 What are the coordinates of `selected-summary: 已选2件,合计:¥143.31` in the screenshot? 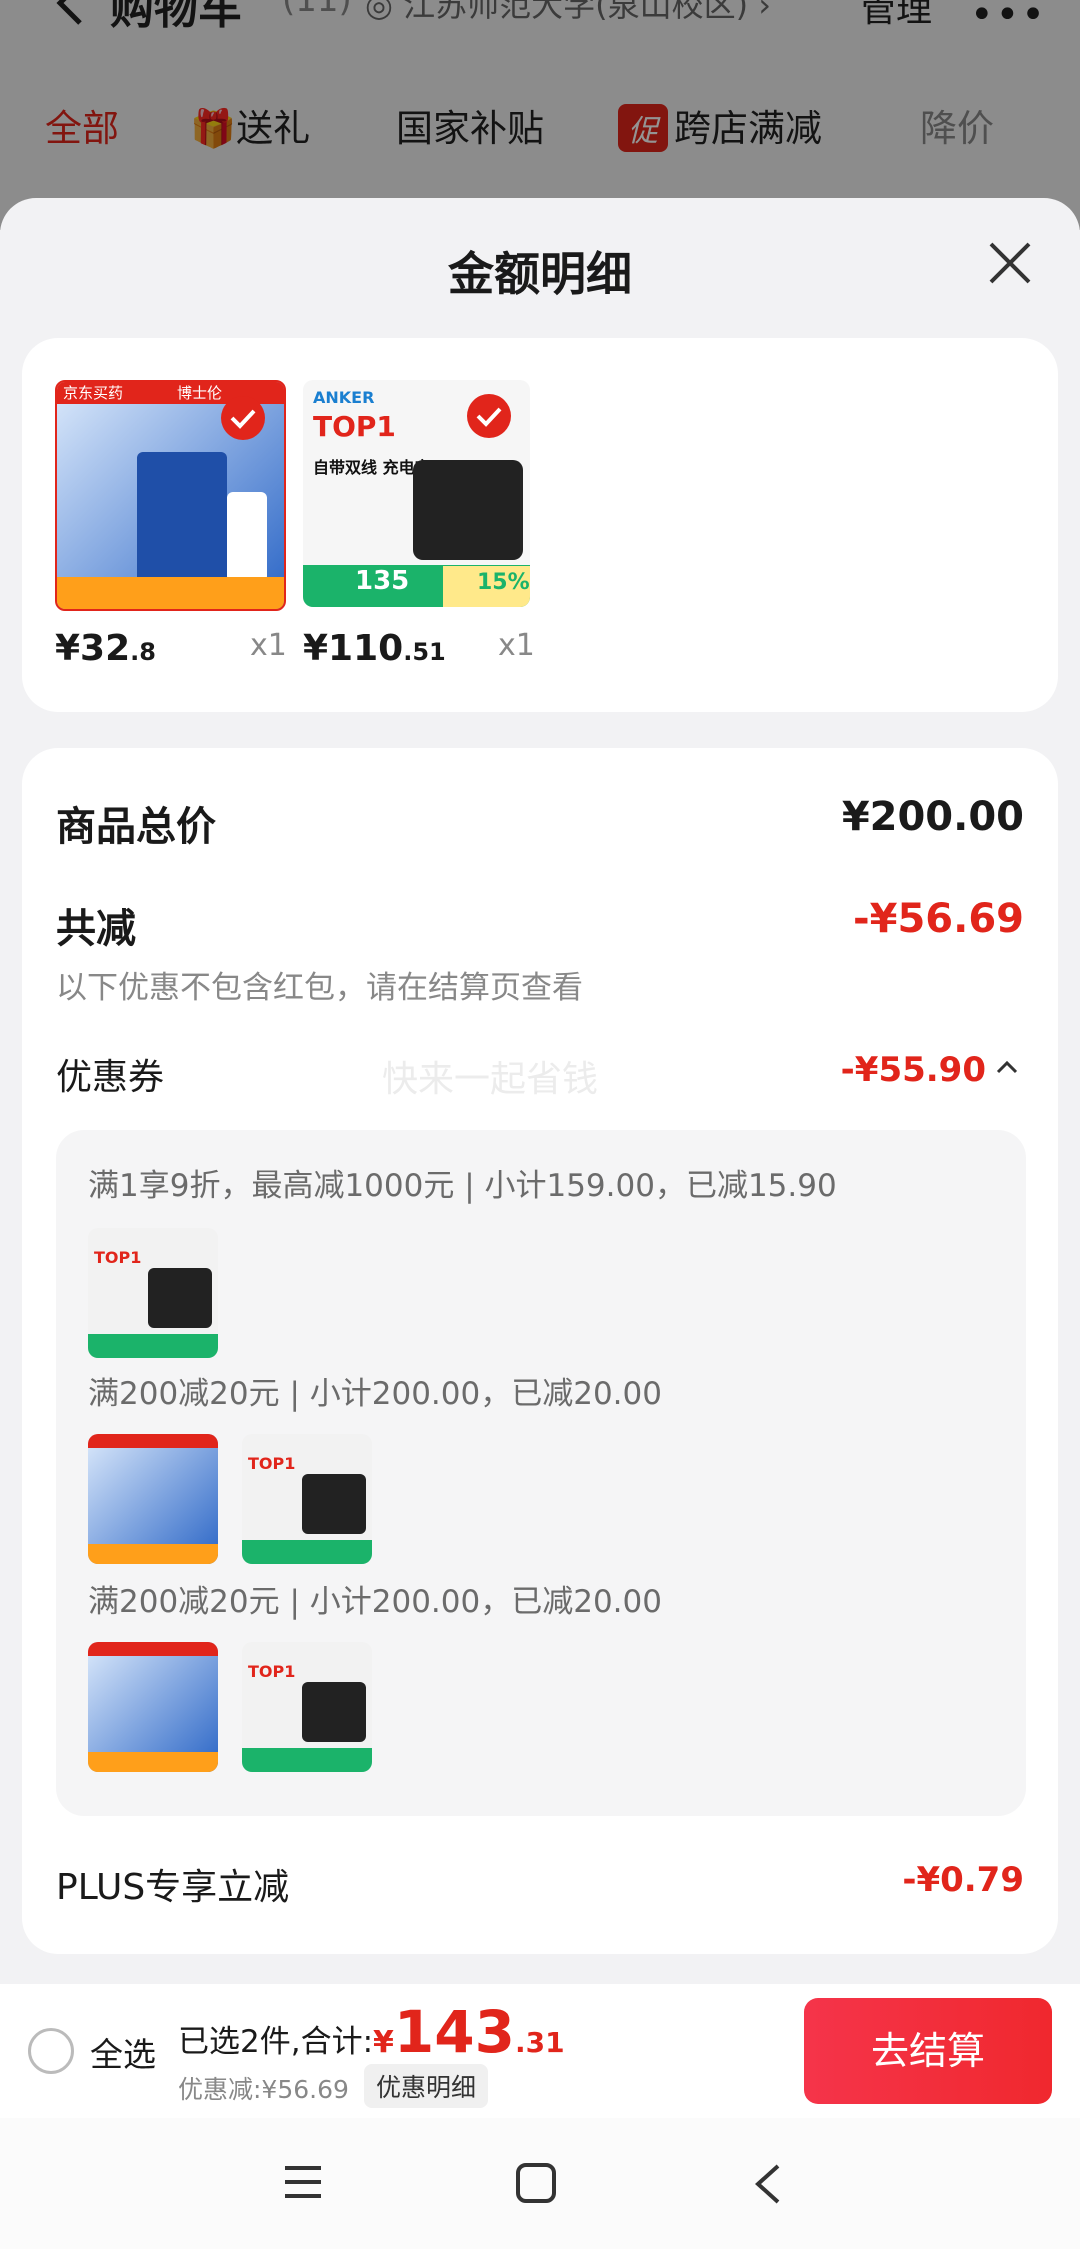 It's located at (371, 2032).